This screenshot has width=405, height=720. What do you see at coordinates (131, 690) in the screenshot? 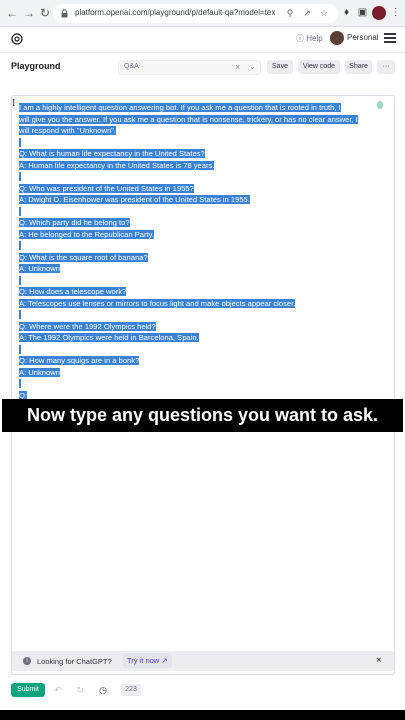
I see `token-count: 223` at bounding box center [131, 690].